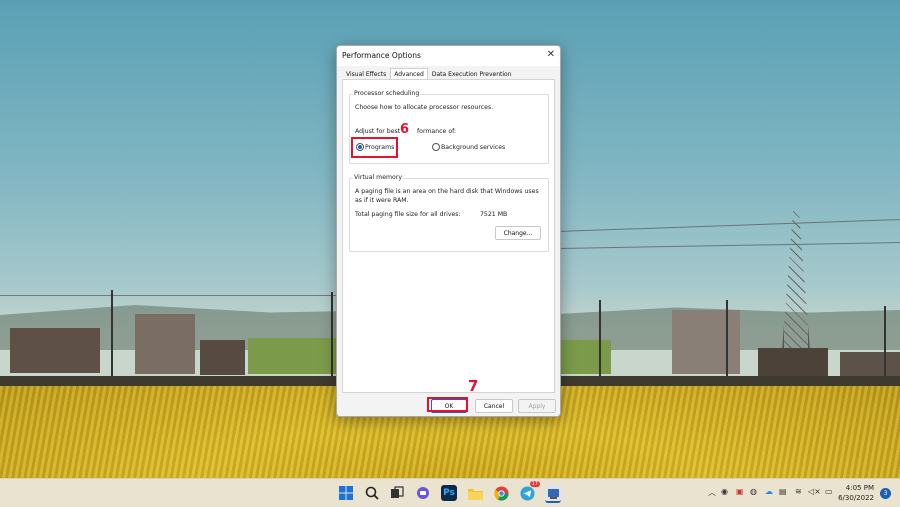  Describe the element at coordinates (165, 344) in the screenshot. I see `building` at that location.